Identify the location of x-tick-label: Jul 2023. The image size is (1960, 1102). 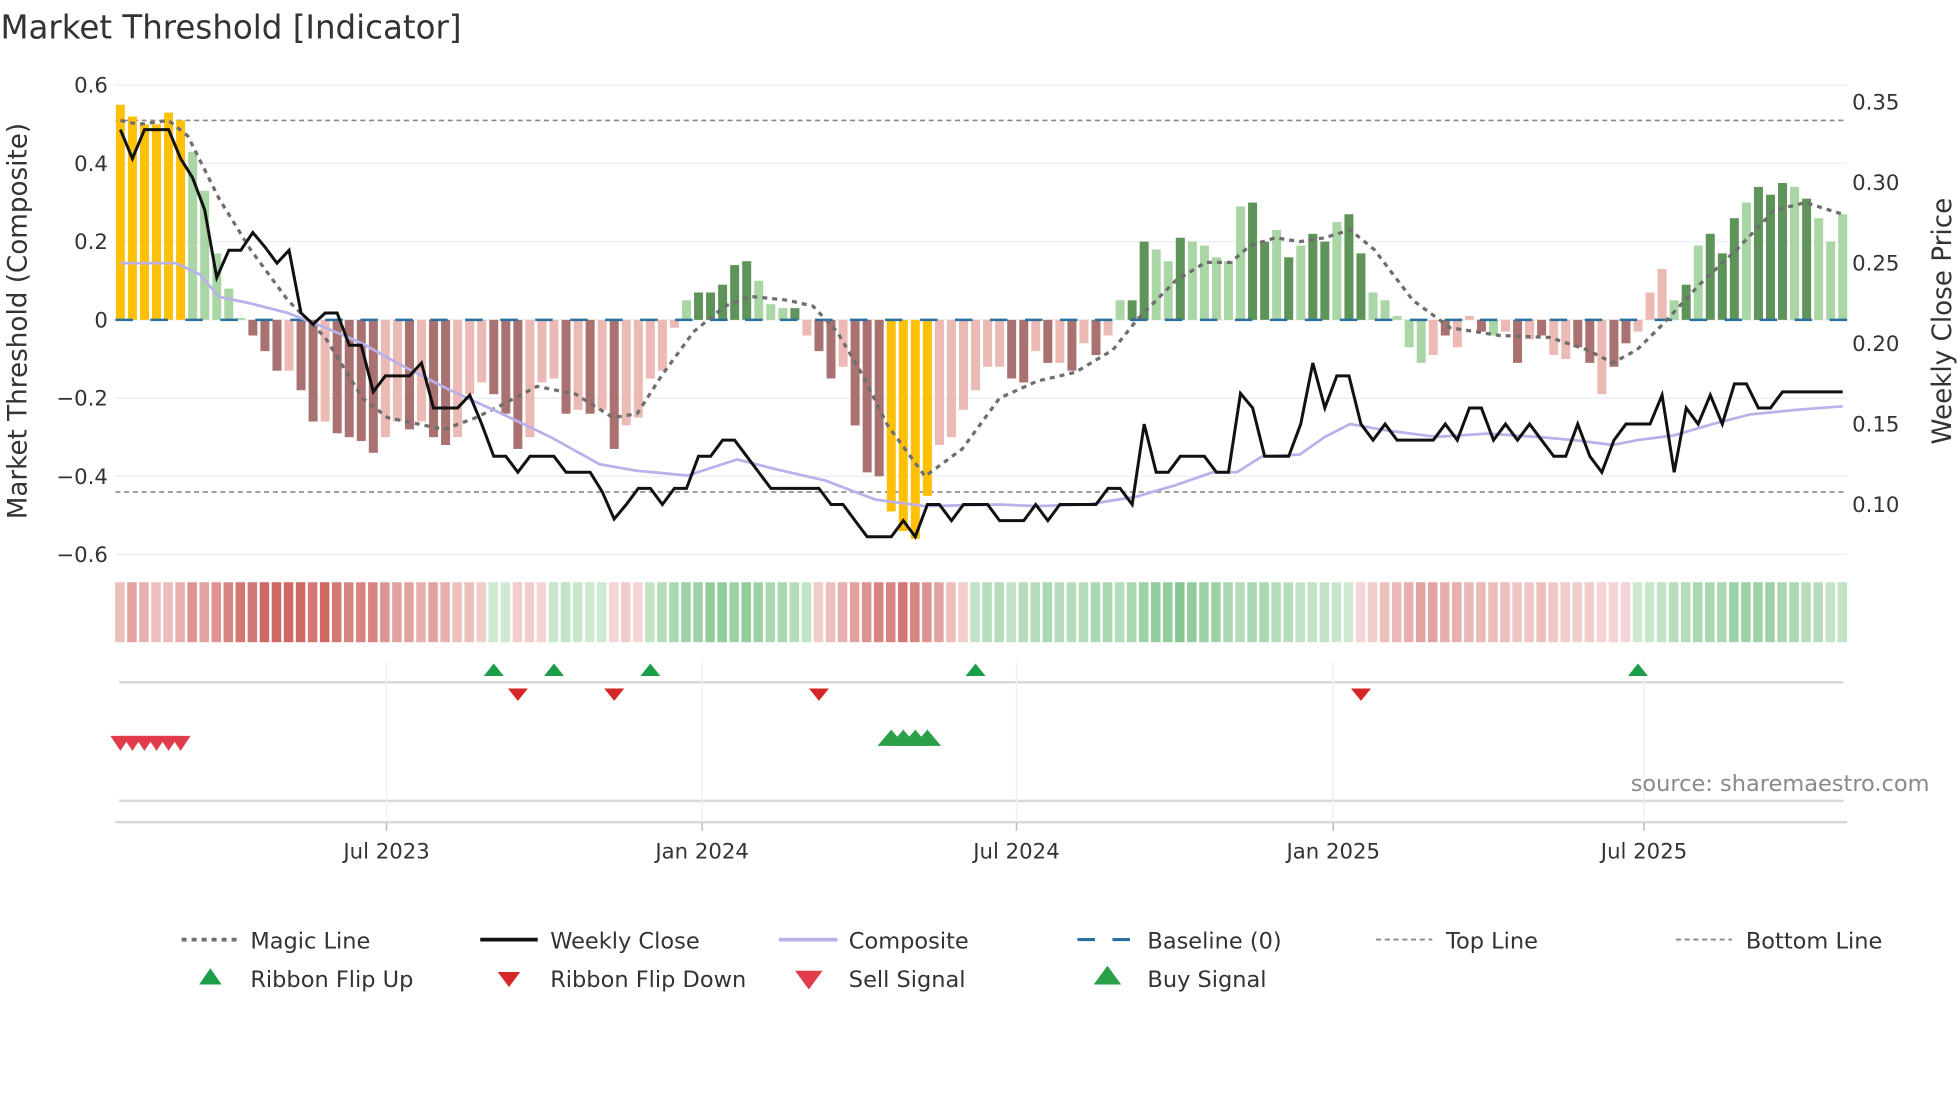
(385, 851).